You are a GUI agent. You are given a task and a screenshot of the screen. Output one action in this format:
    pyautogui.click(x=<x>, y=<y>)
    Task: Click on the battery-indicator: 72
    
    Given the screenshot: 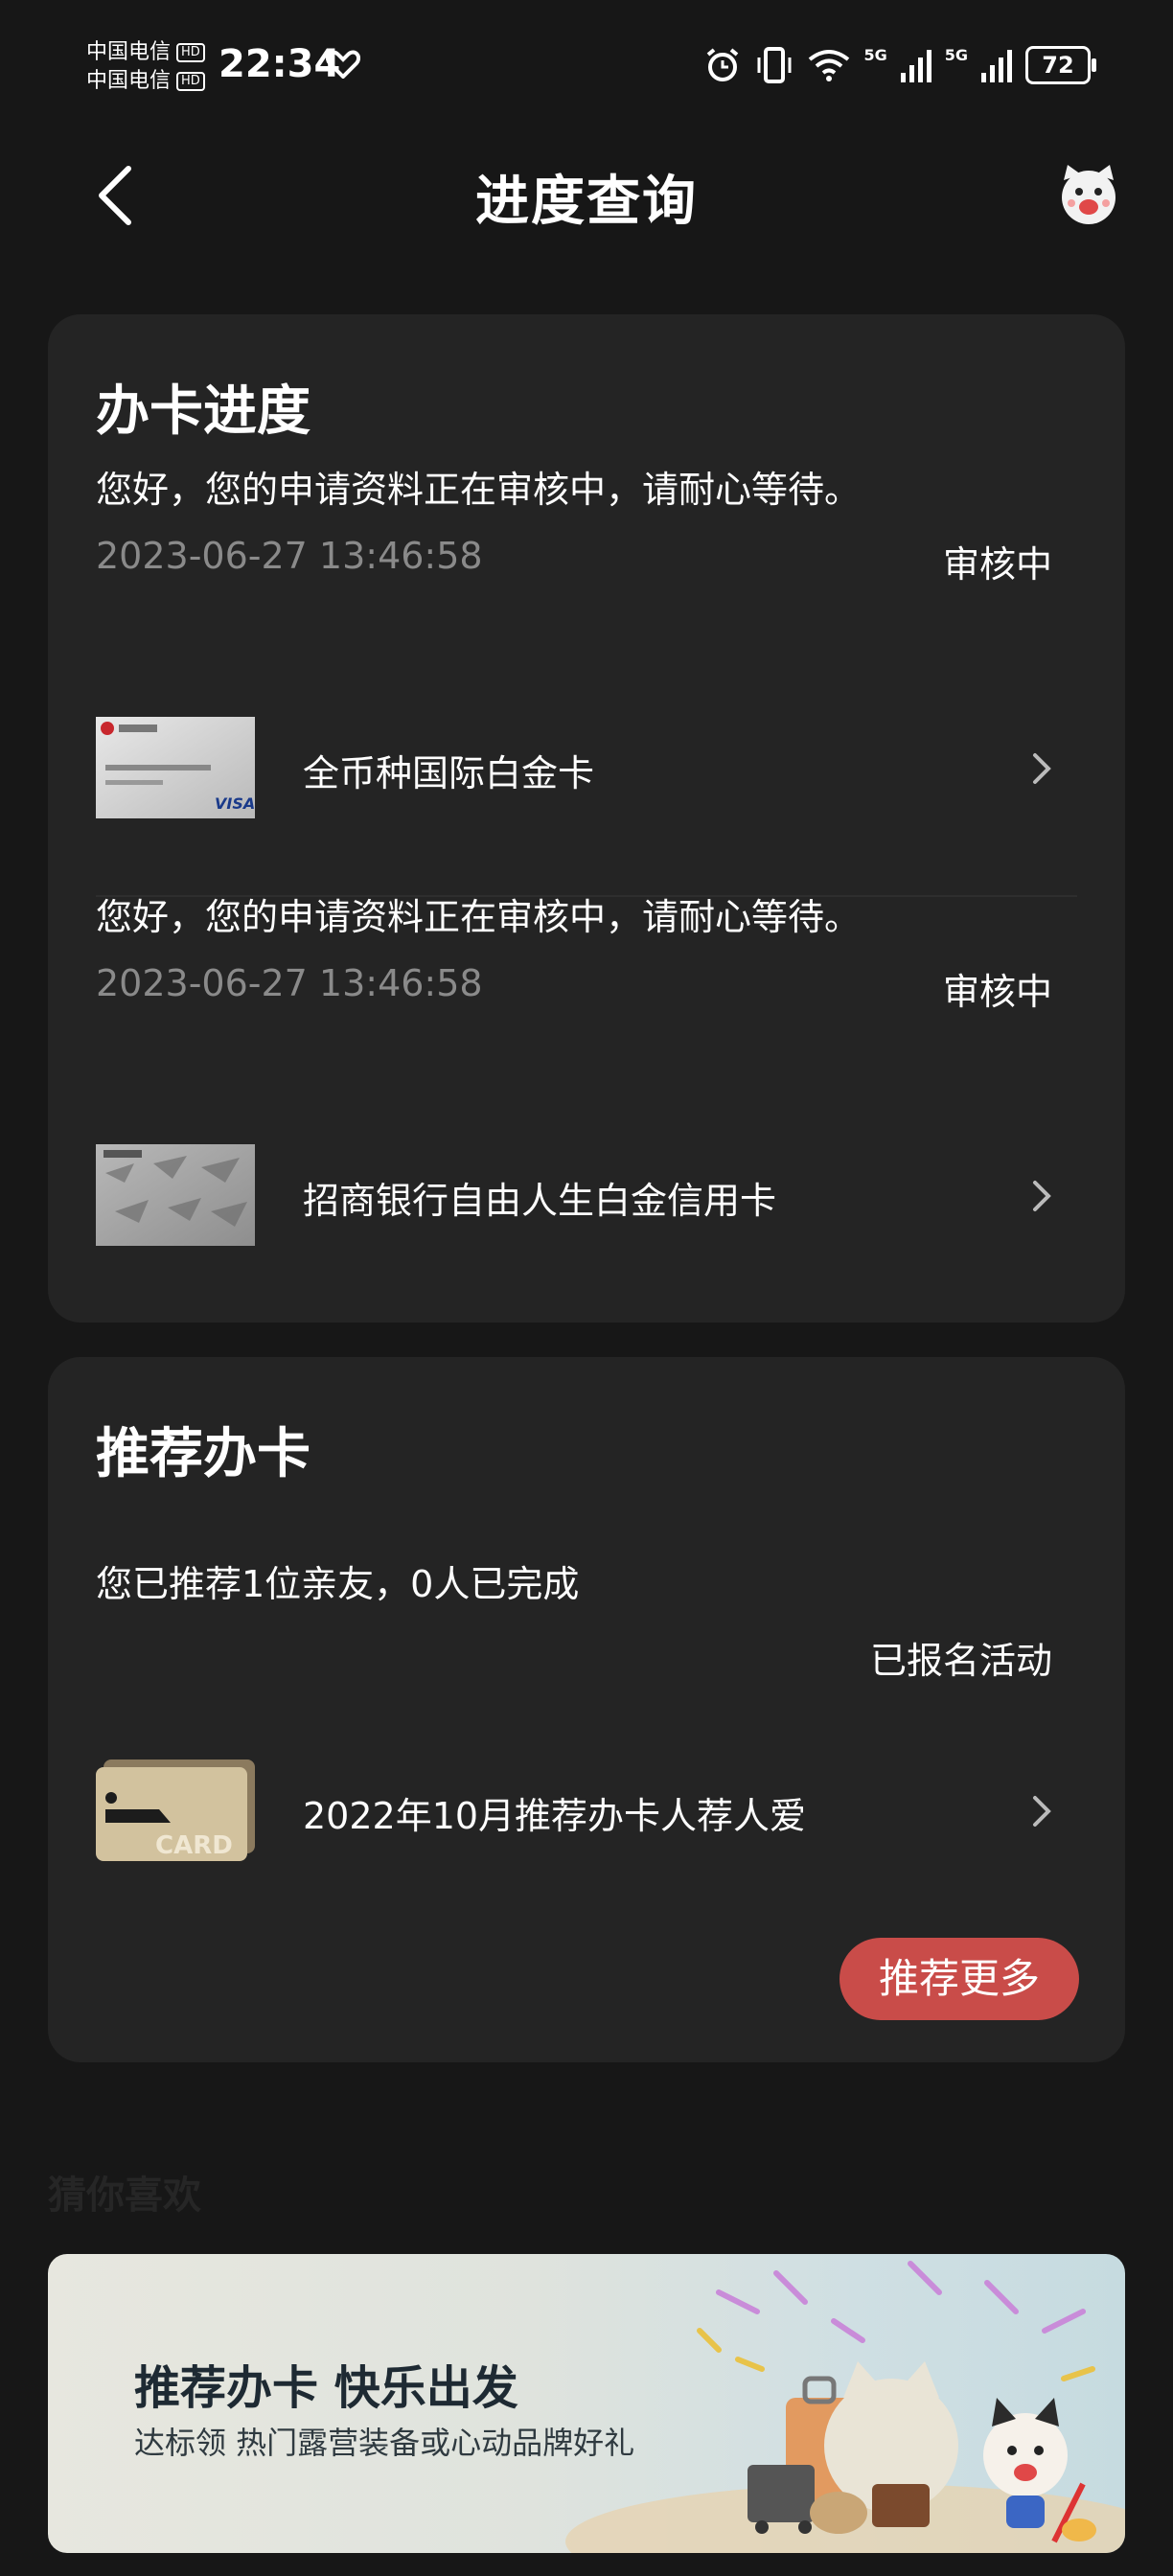 What is the action you would take?
    pyautogui.click(x=1061, y=65)
    